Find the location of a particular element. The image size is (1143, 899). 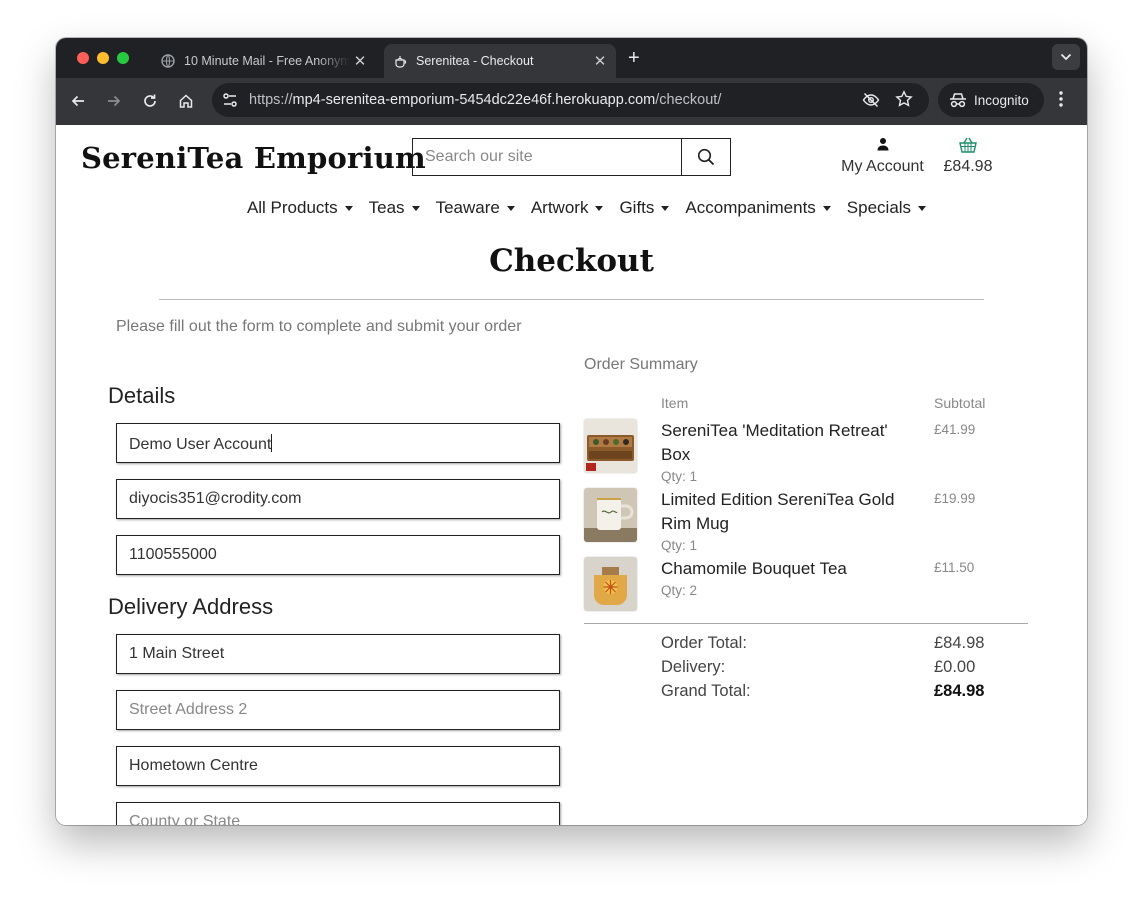

forward-button is located at coordinates (114, 101).